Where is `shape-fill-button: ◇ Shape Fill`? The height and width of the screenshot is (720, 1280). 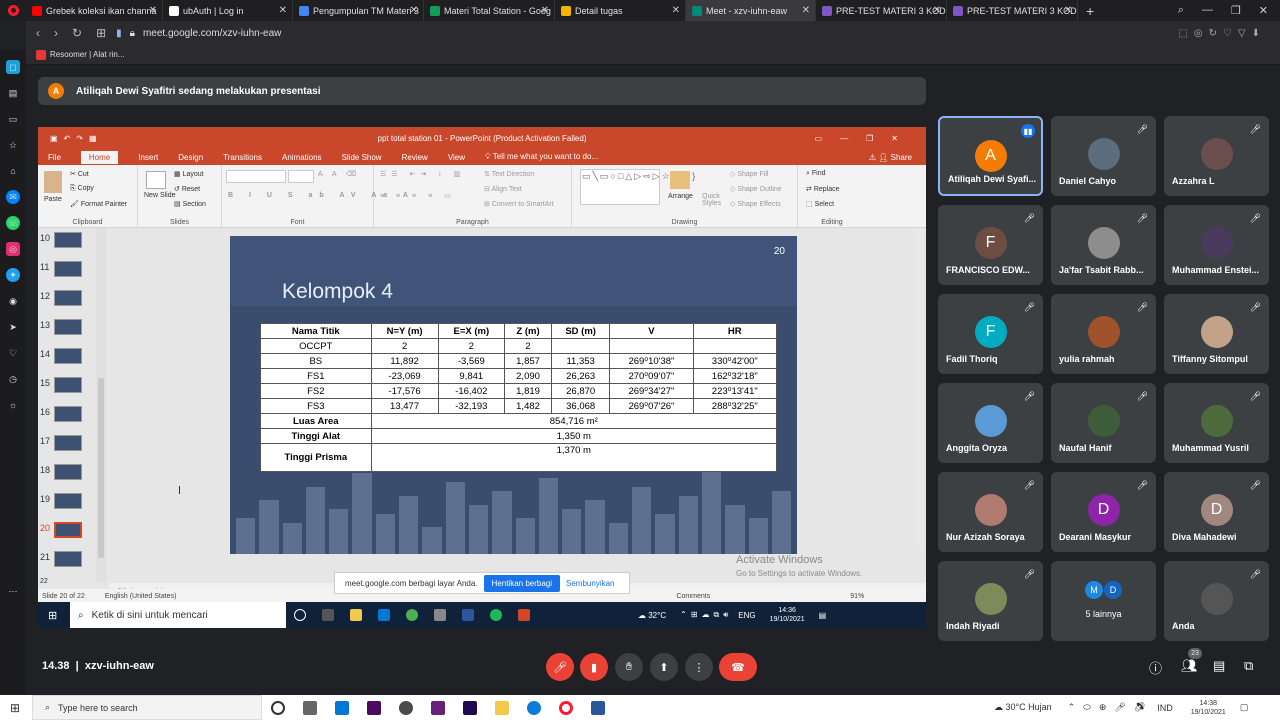 shape-fill-button: ◇ Shape Fill is located at coordinates (749, 174).